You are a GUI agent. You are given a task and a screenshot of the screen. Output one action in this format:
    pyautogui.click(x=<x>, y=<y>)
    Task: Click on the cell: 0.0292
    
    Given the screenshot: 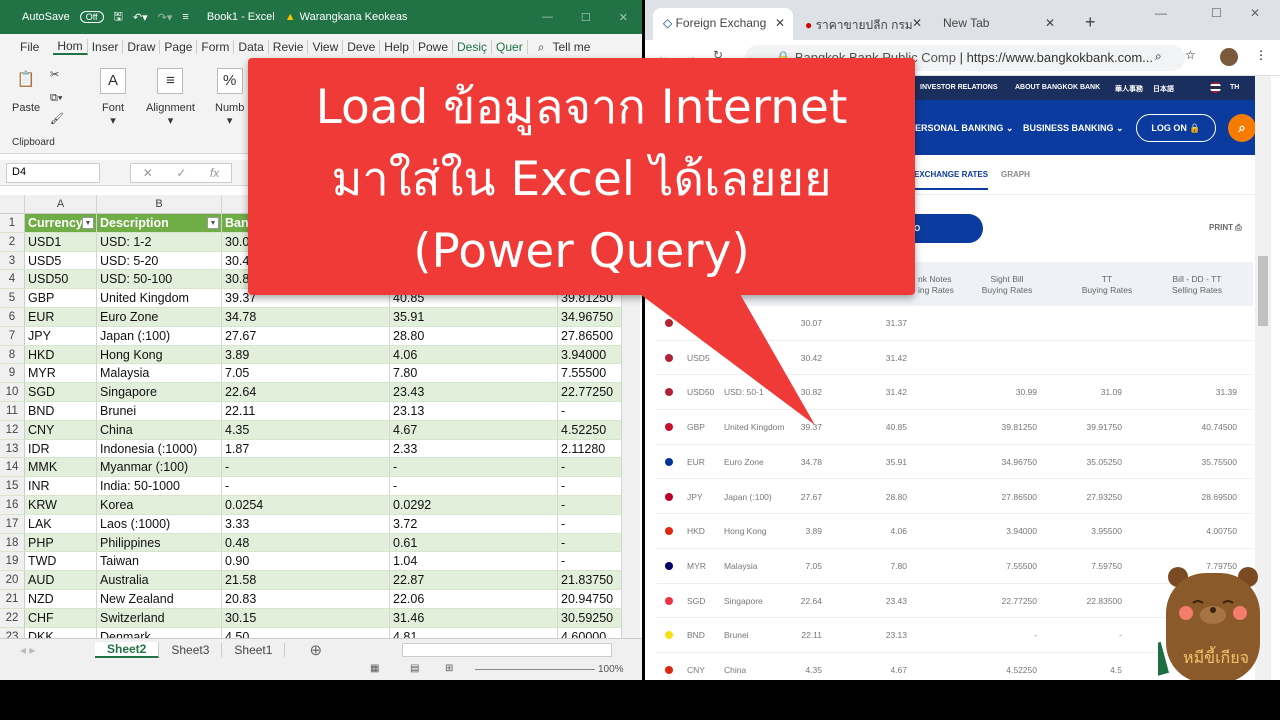 What is the action you would take?
    pyautogui.click(x=474, y=505)
    